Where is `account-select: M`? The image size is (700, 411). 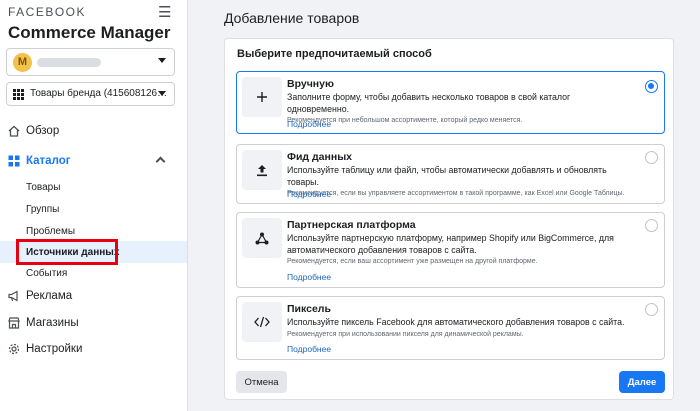
account-select: M is located at coordinates (90, 62).